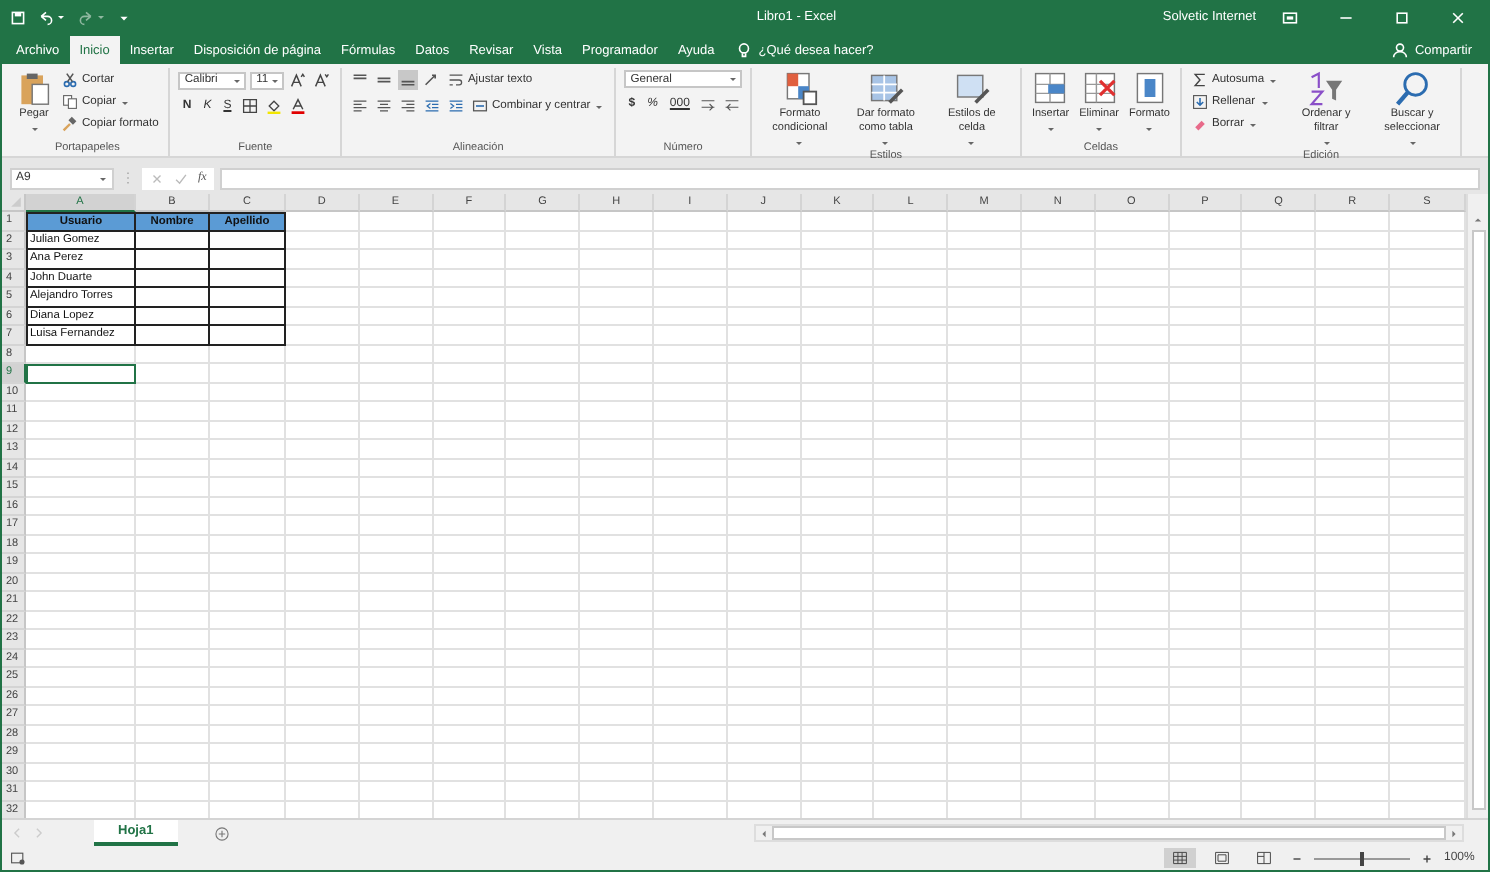  I want to click on prev-sheet-icon, so click(17, 833).